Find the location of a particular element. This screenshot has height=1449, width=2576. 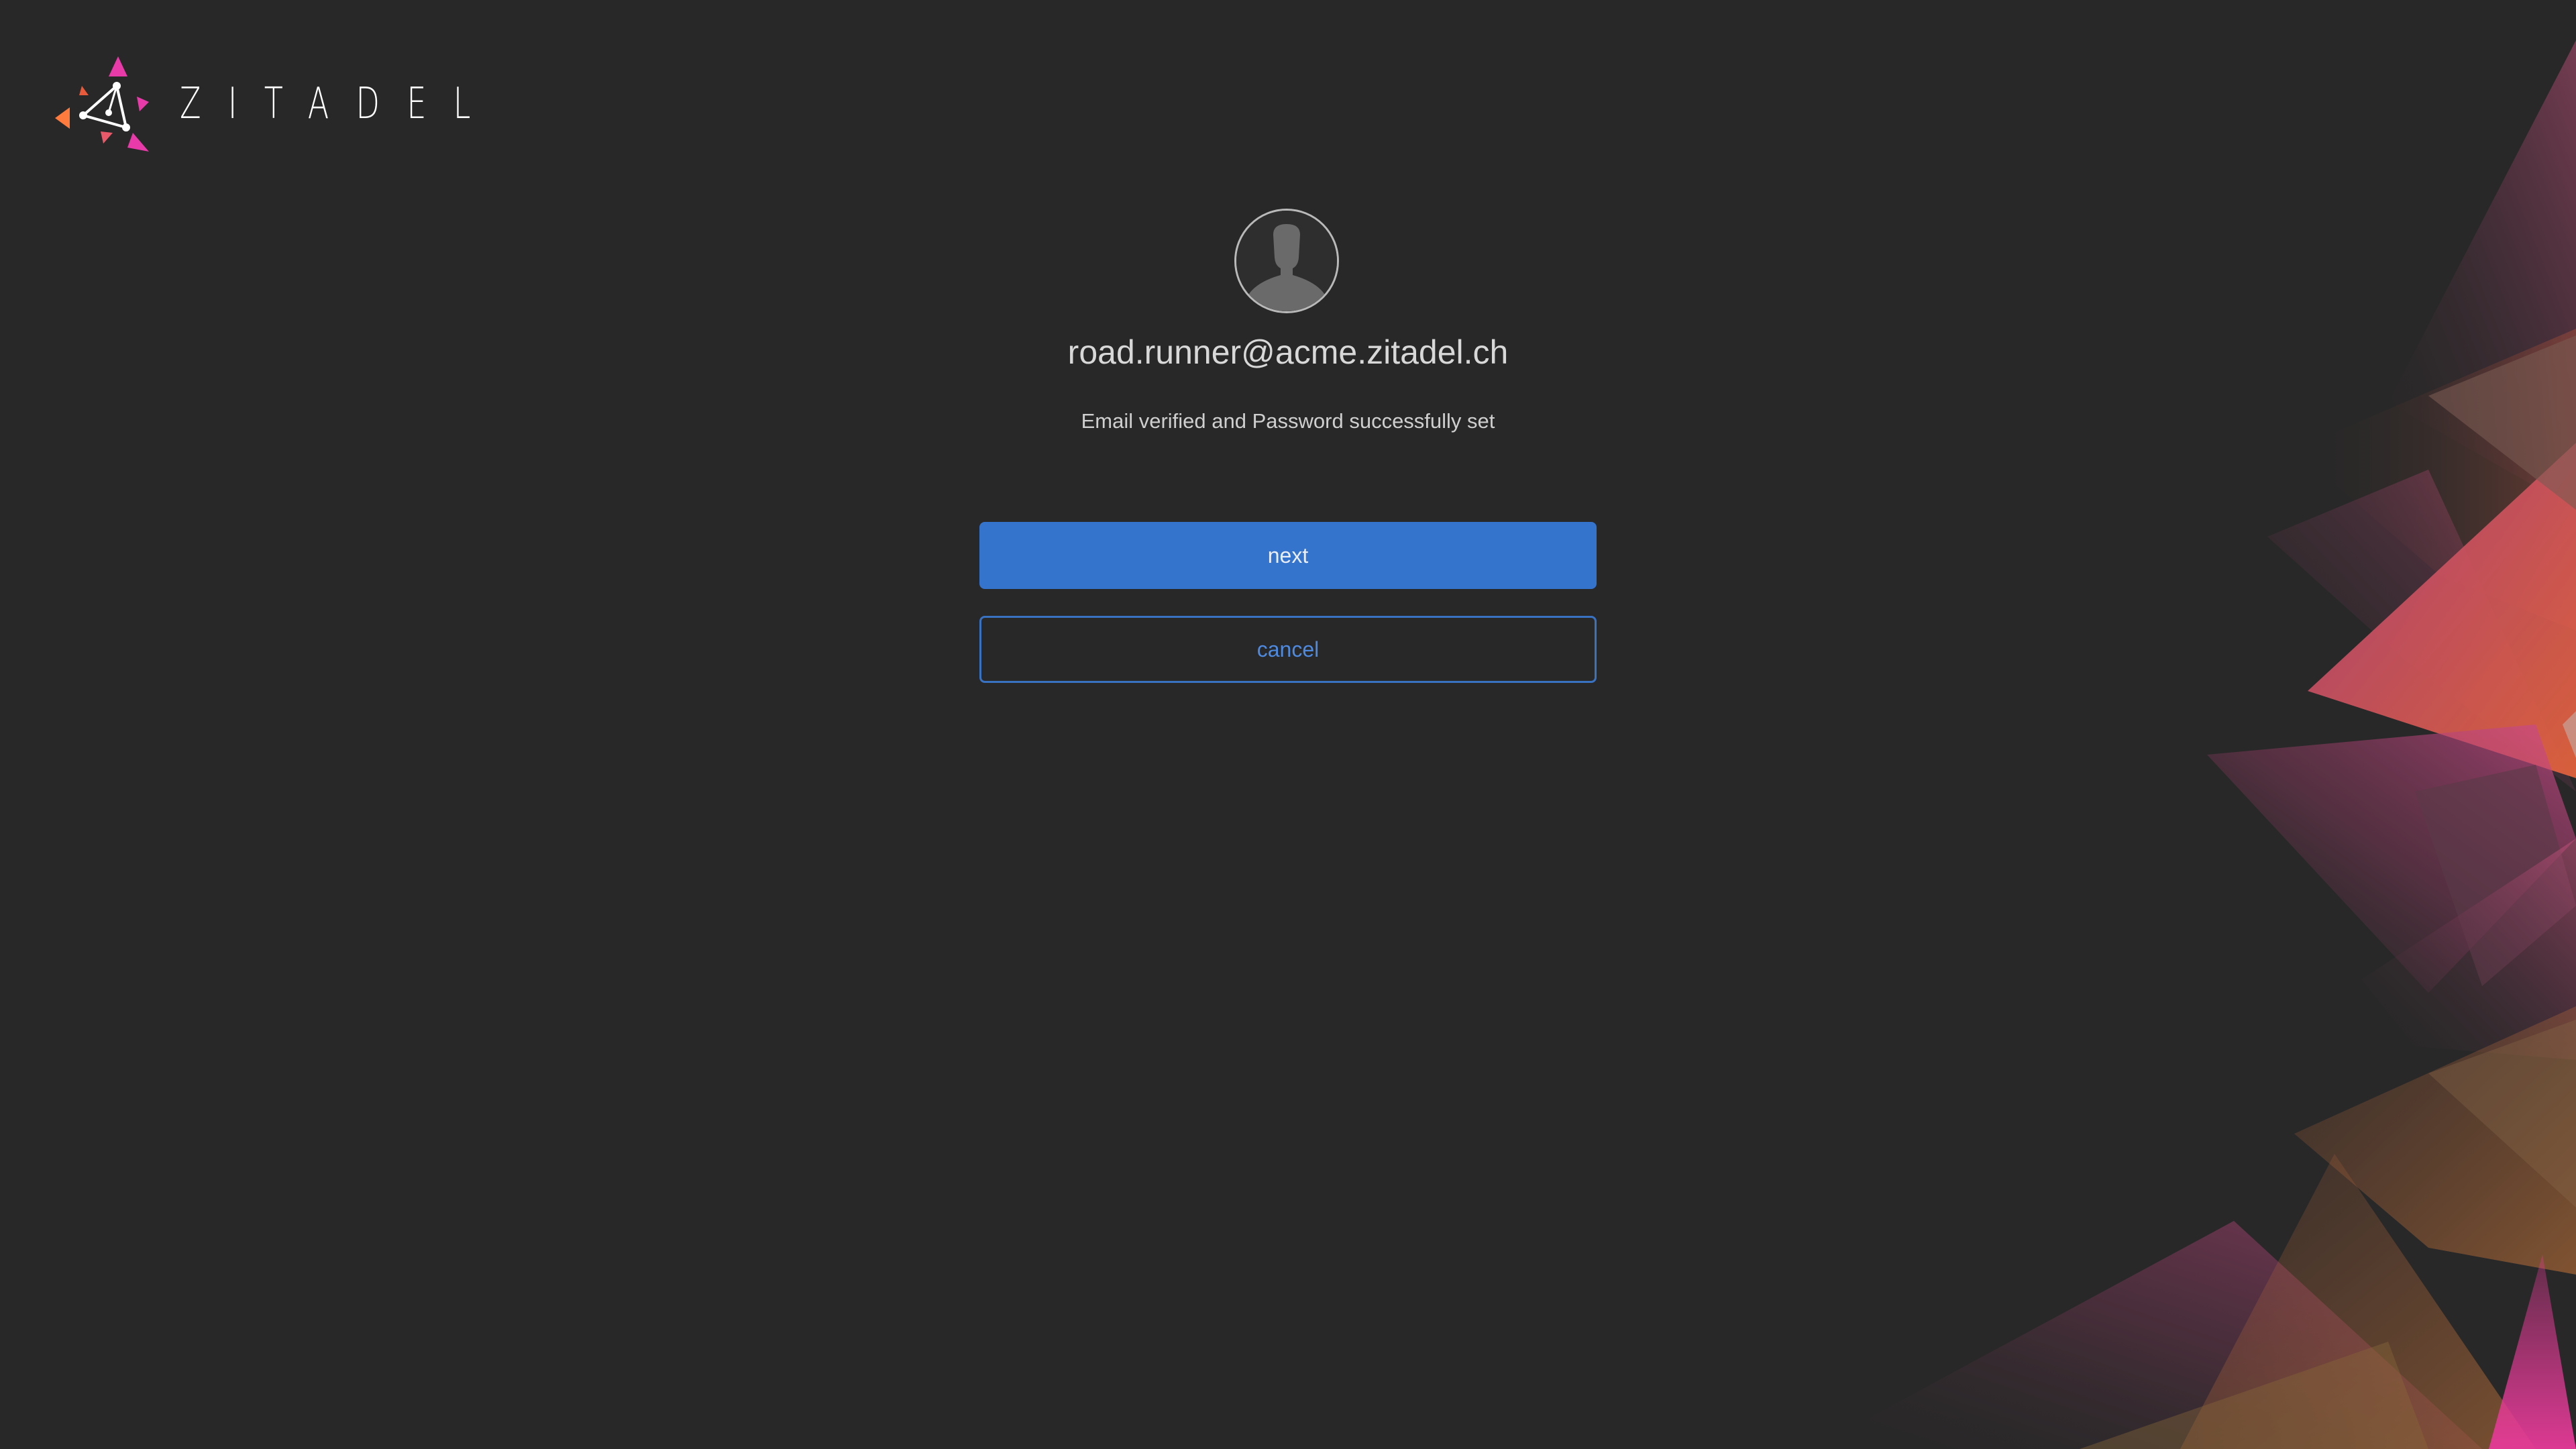

user-silhouette-icon is located at coordinates (1286, 261).